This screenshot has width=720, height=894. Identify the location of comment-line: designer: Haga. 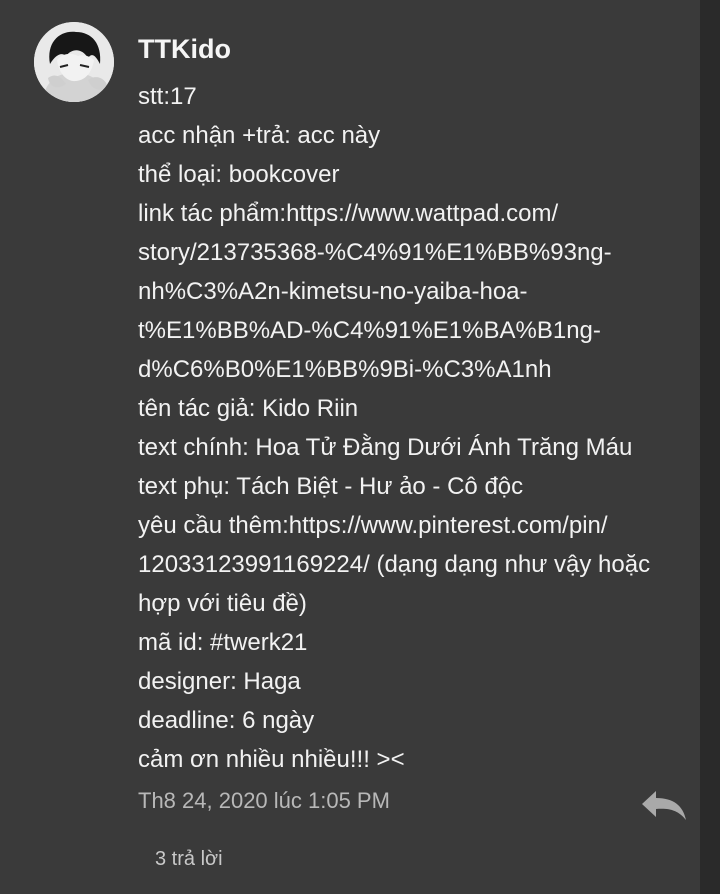
(219, 681).